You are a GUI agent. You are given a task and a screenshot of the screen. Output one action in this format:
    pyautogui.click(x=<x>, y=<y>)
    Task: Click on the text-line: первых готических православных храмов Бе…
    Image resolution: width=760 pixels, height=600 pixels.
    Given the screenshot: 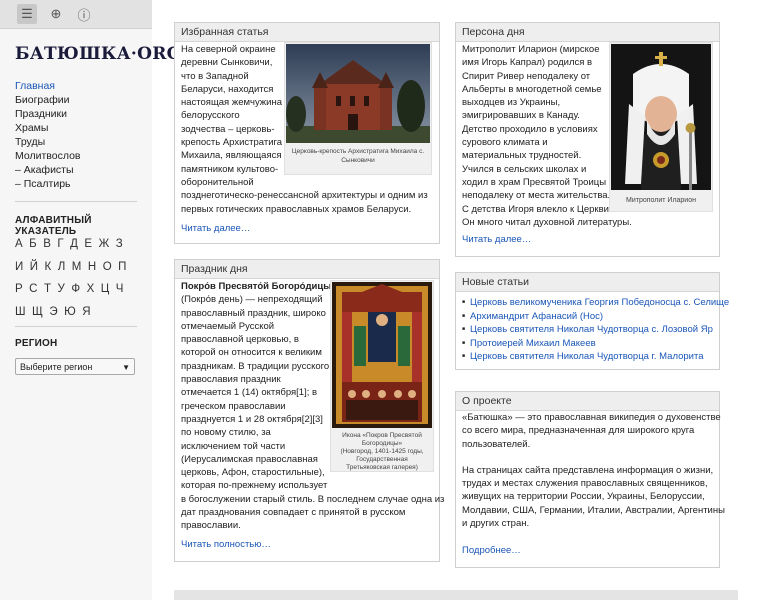 What is the action you would take?
    pyautogui.click(x=296, y=209)
    